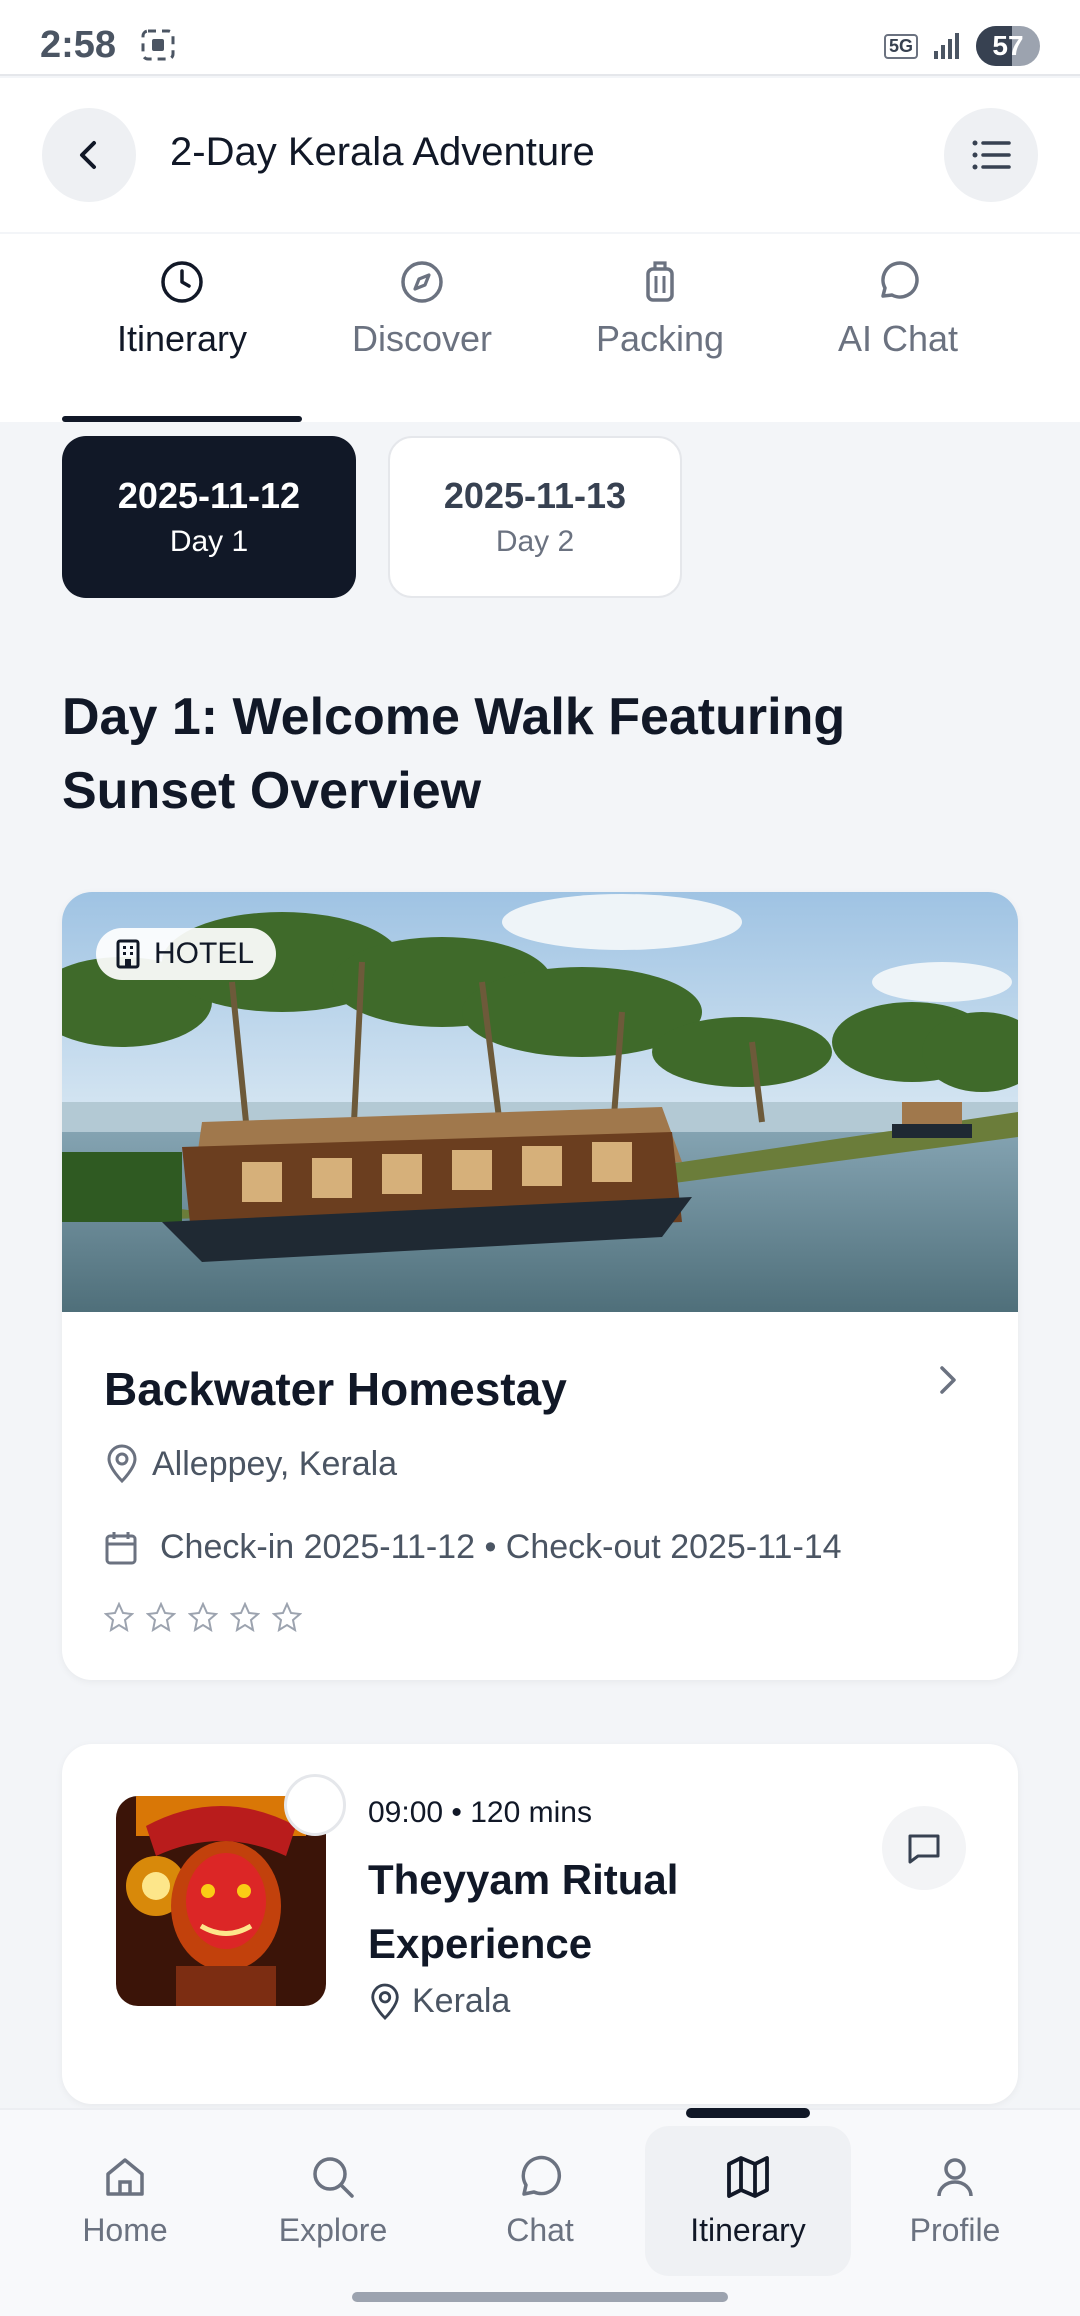  I want to click on luggage-icon, so click(660, 281).